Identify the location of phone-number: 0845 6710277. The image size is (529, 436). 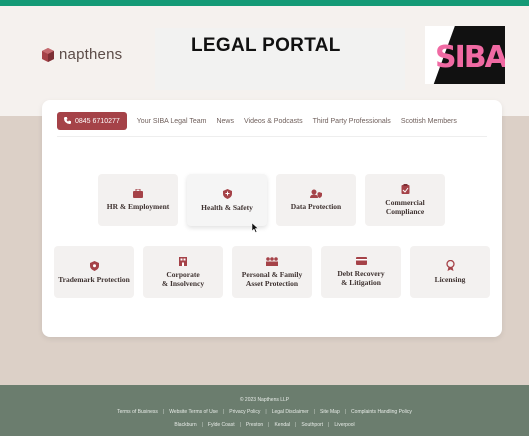
(97, 121).